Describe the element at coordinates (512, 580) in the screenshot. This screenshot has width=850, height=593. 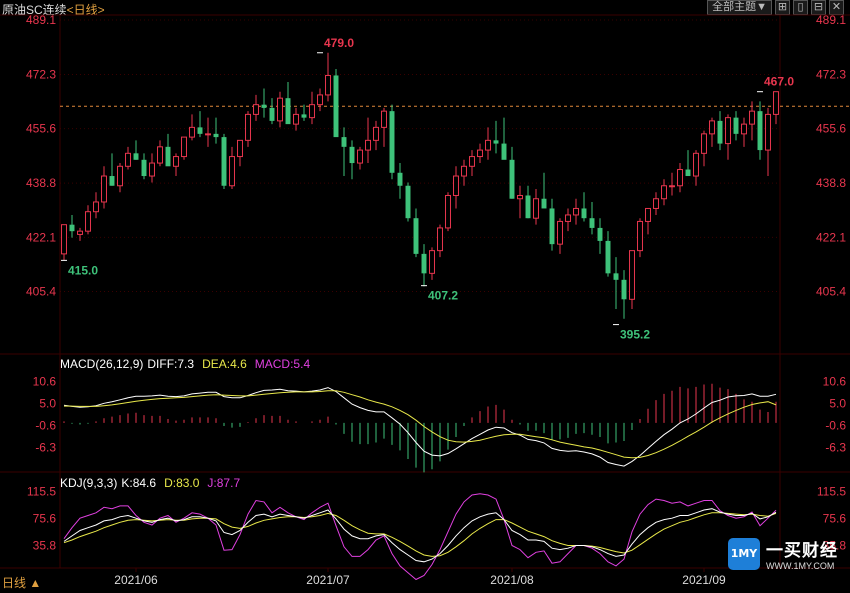
I see `xtick-label: 2021/08` at that location.